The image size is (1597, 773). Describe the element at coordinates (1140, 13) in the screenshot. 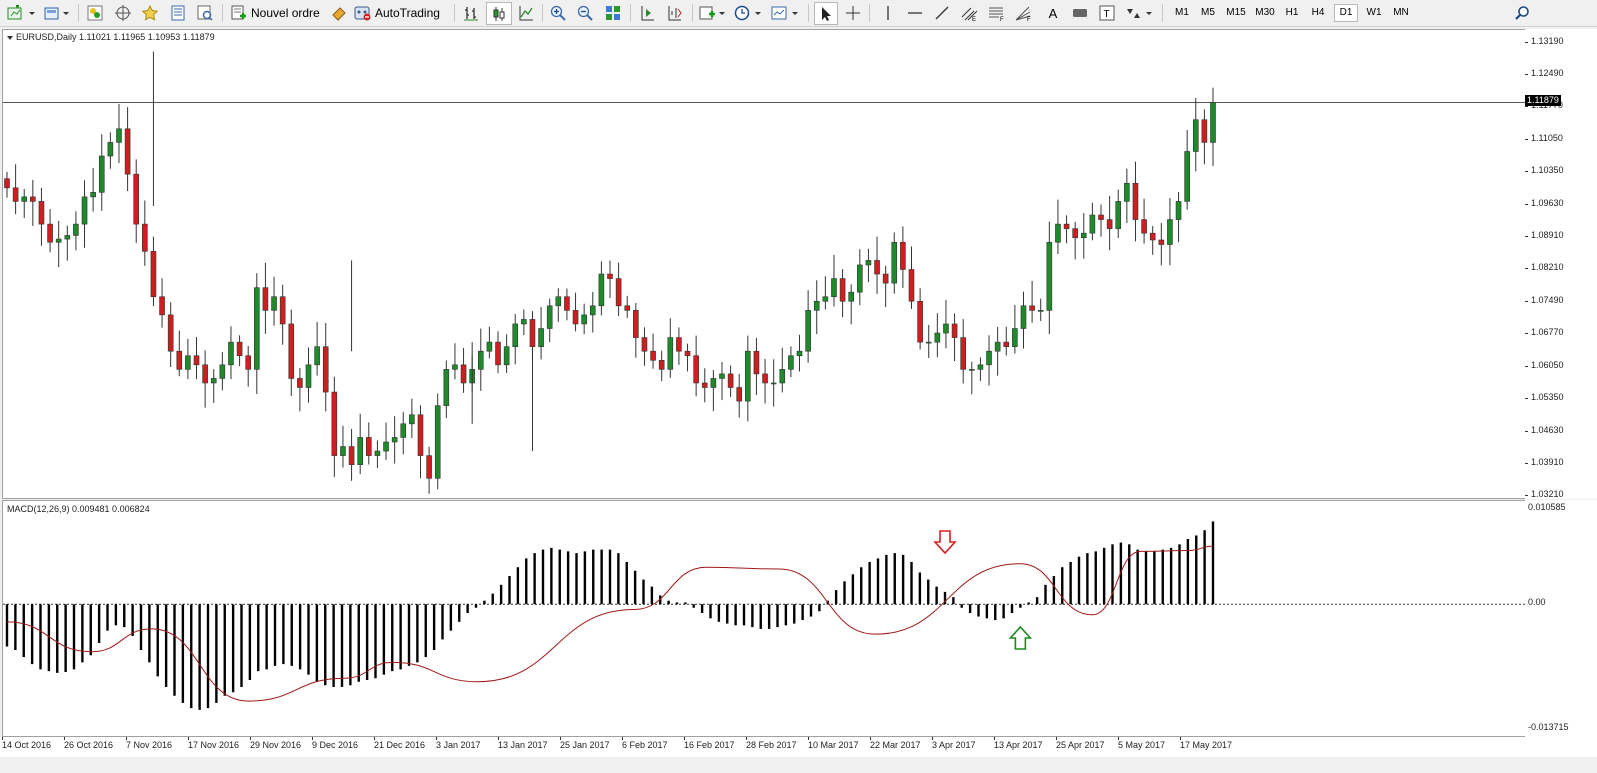

I see `arrows-icon` at that location.